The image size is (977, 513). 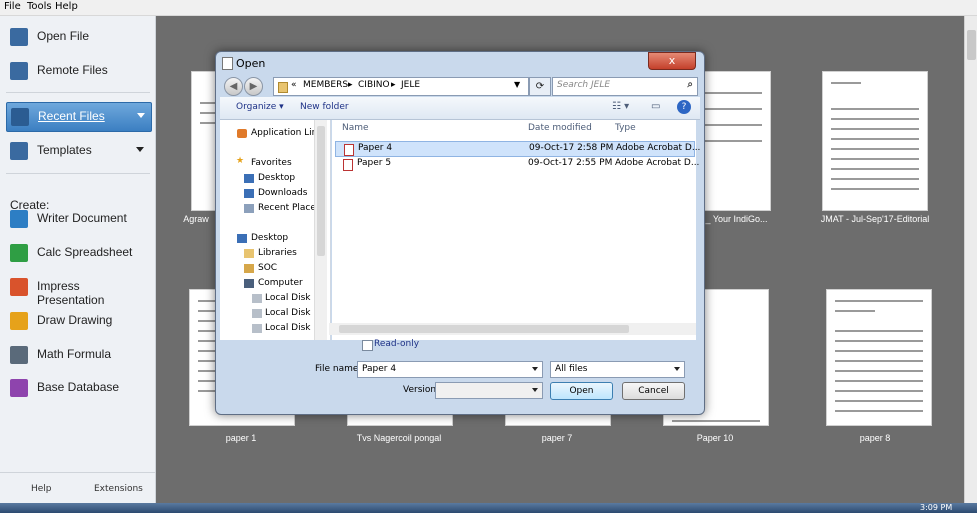 What do you see at coordinates (374, 85) in the screenshot?
I see `breadcrumb-cibino: CIBINO` at bounding box center [374, 85].